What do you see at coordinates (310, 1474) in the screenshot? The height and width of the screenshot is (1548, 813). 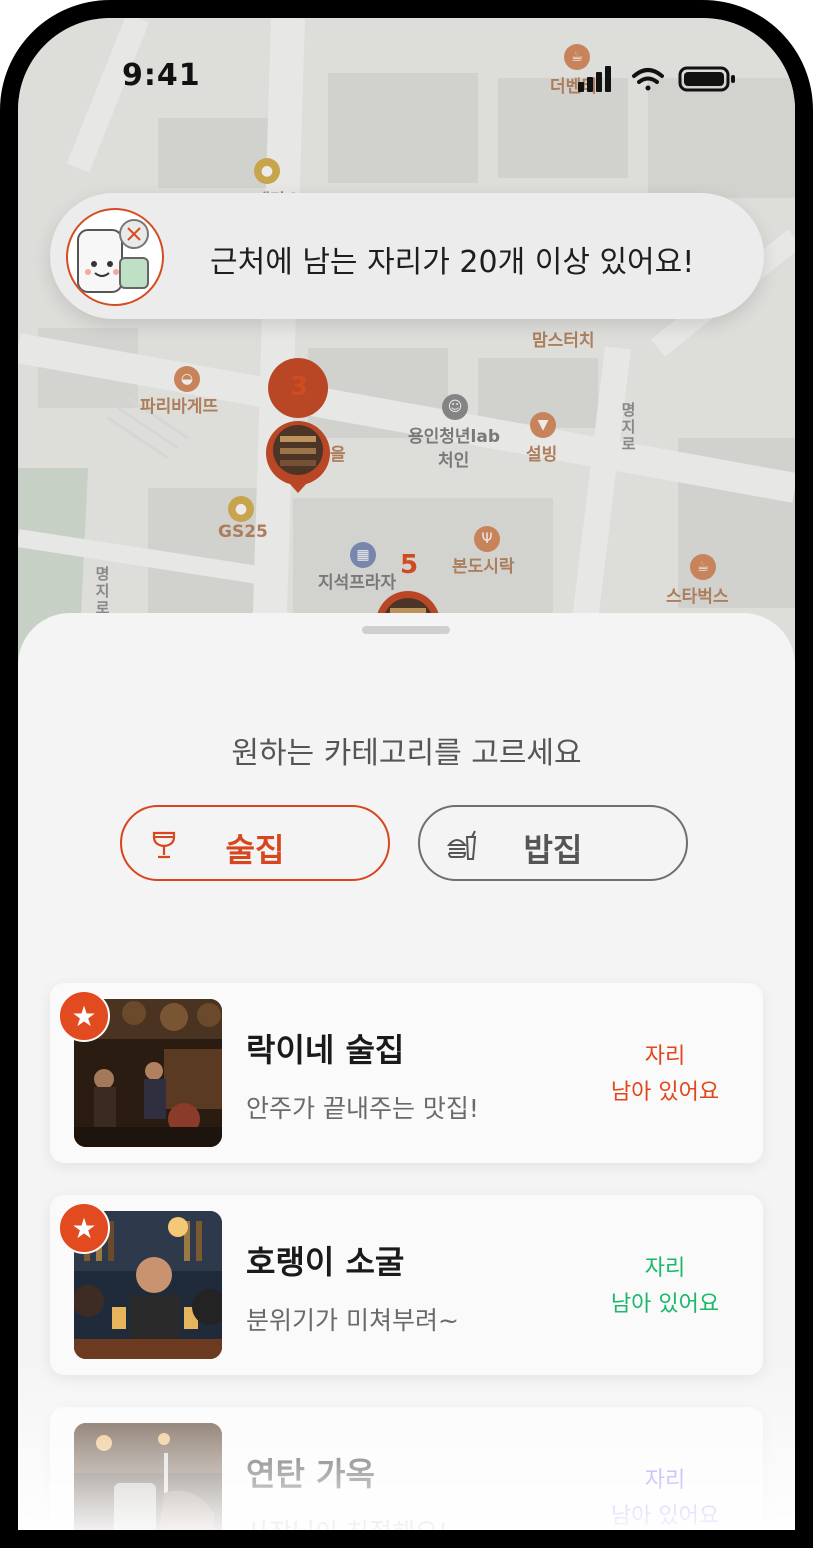 I see `restaurant-name: 연탄 가옥` at bounding box center [310, 1474].